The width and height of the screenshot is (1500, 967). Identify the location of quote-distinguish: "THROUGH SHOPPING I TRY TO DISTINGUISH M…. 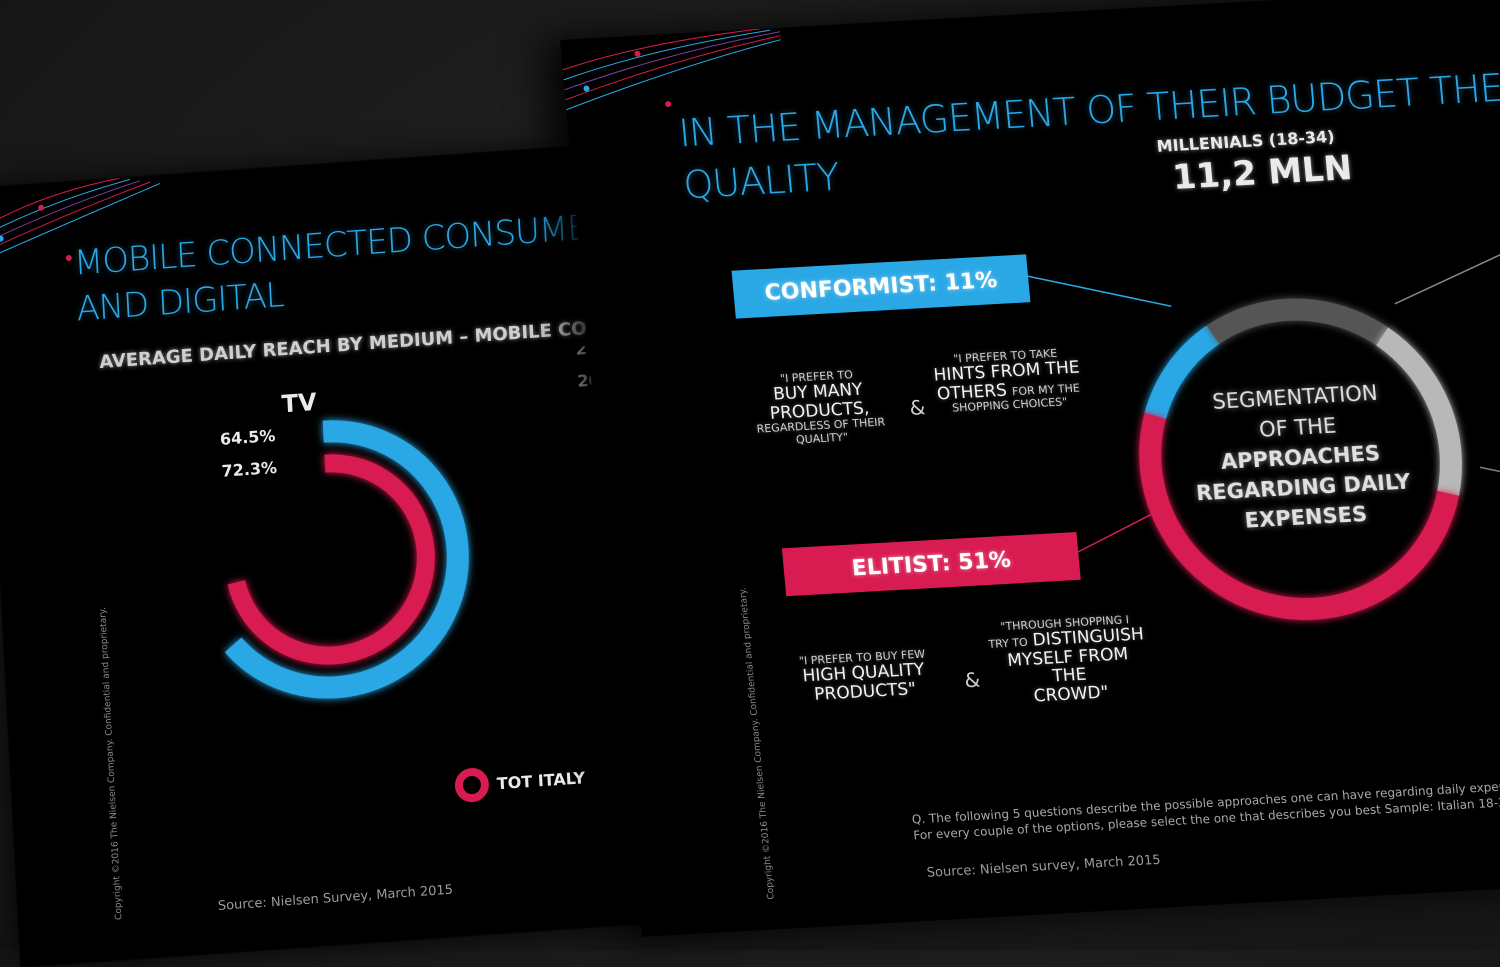
(1068, 660).